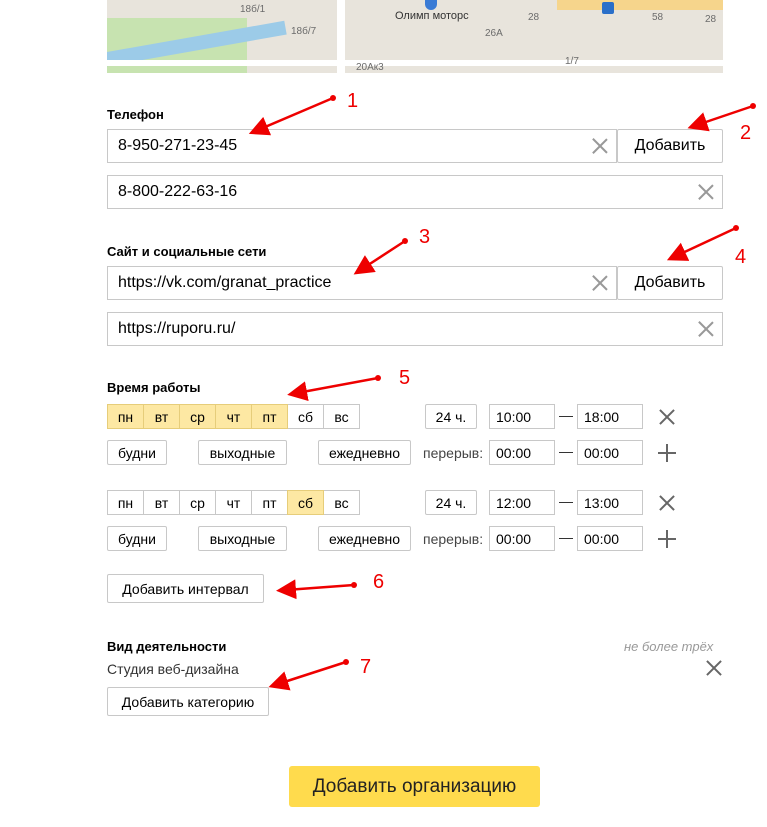 The image size is (767, 827). What do you see at coordinates (161, 416) in the screenshot?
I see `day-toggle-tue: вт` at bounding box center [161, 416].